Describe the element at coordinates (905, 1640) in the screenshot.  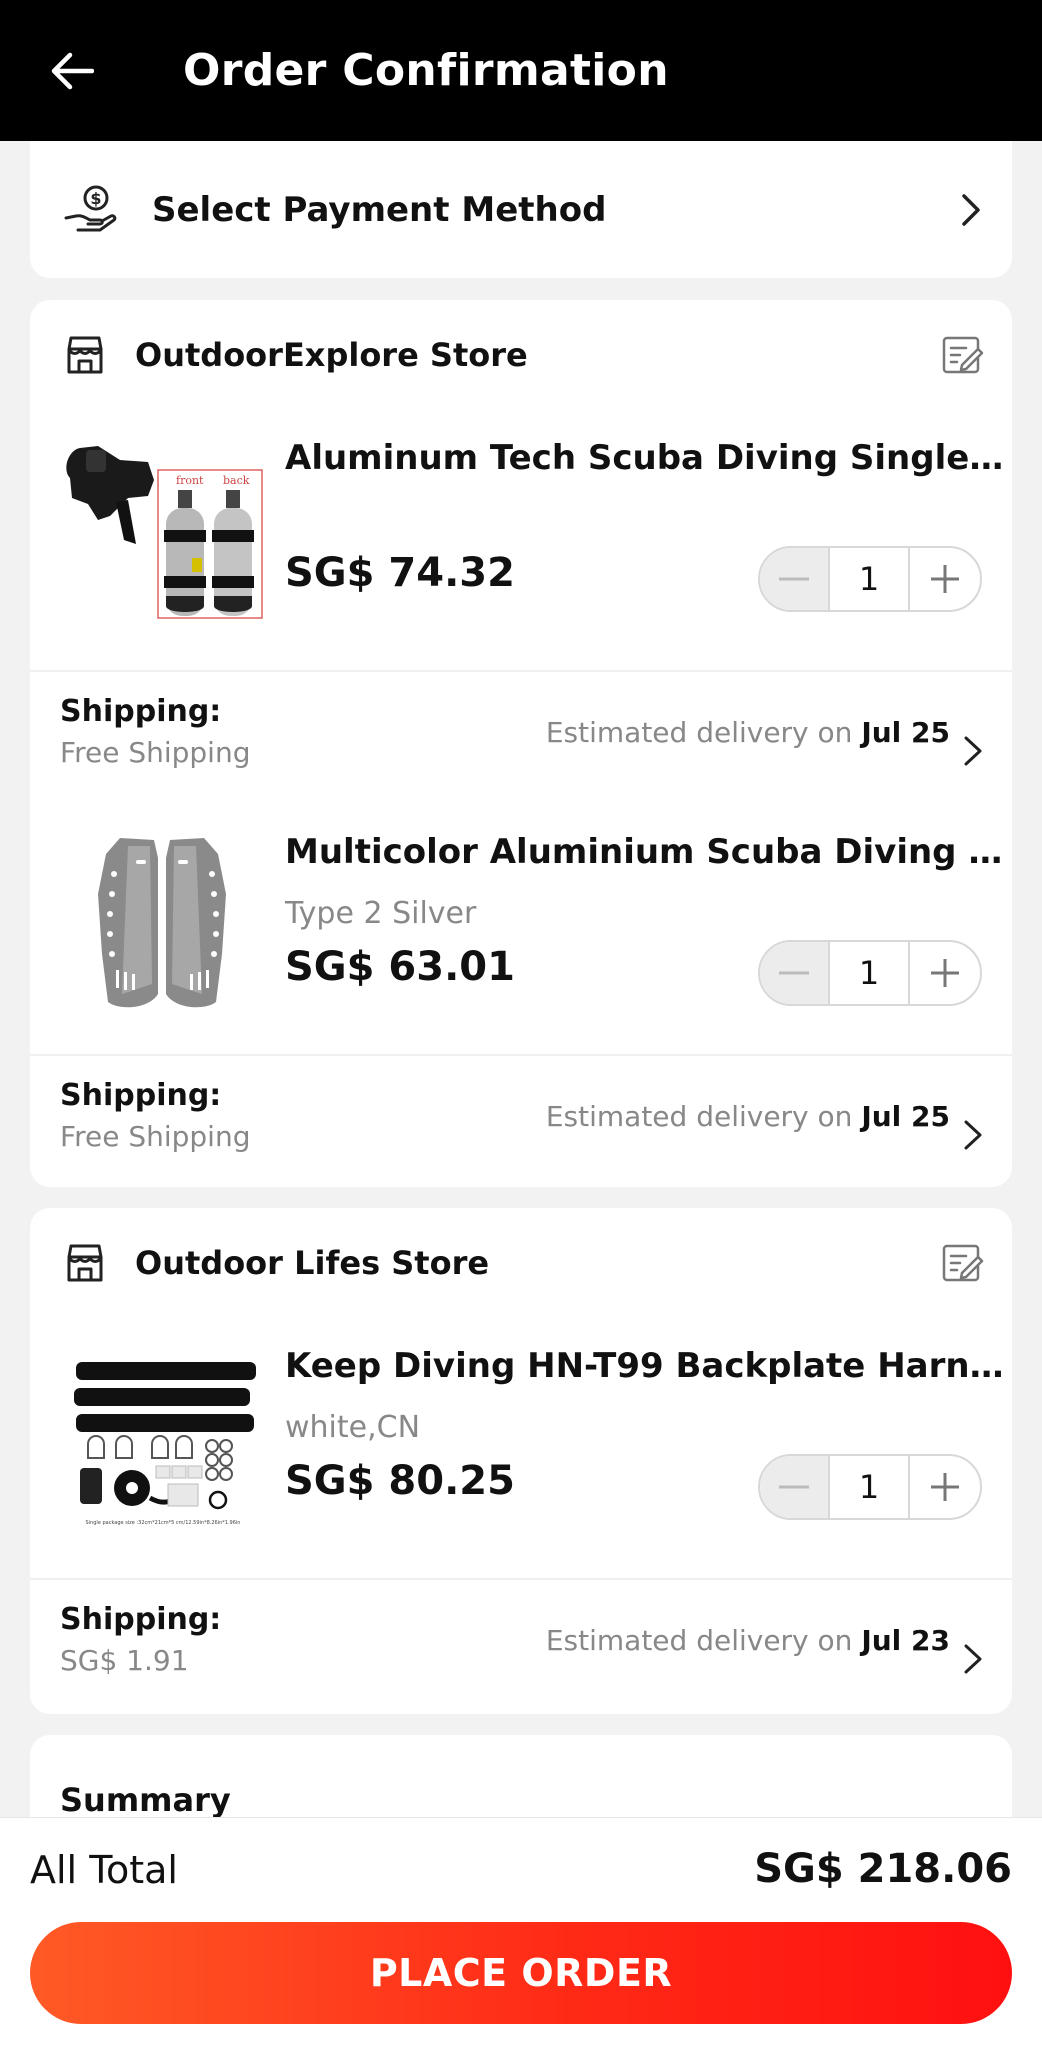
I see `estimated-delivery-date: Jul 23` at that location.